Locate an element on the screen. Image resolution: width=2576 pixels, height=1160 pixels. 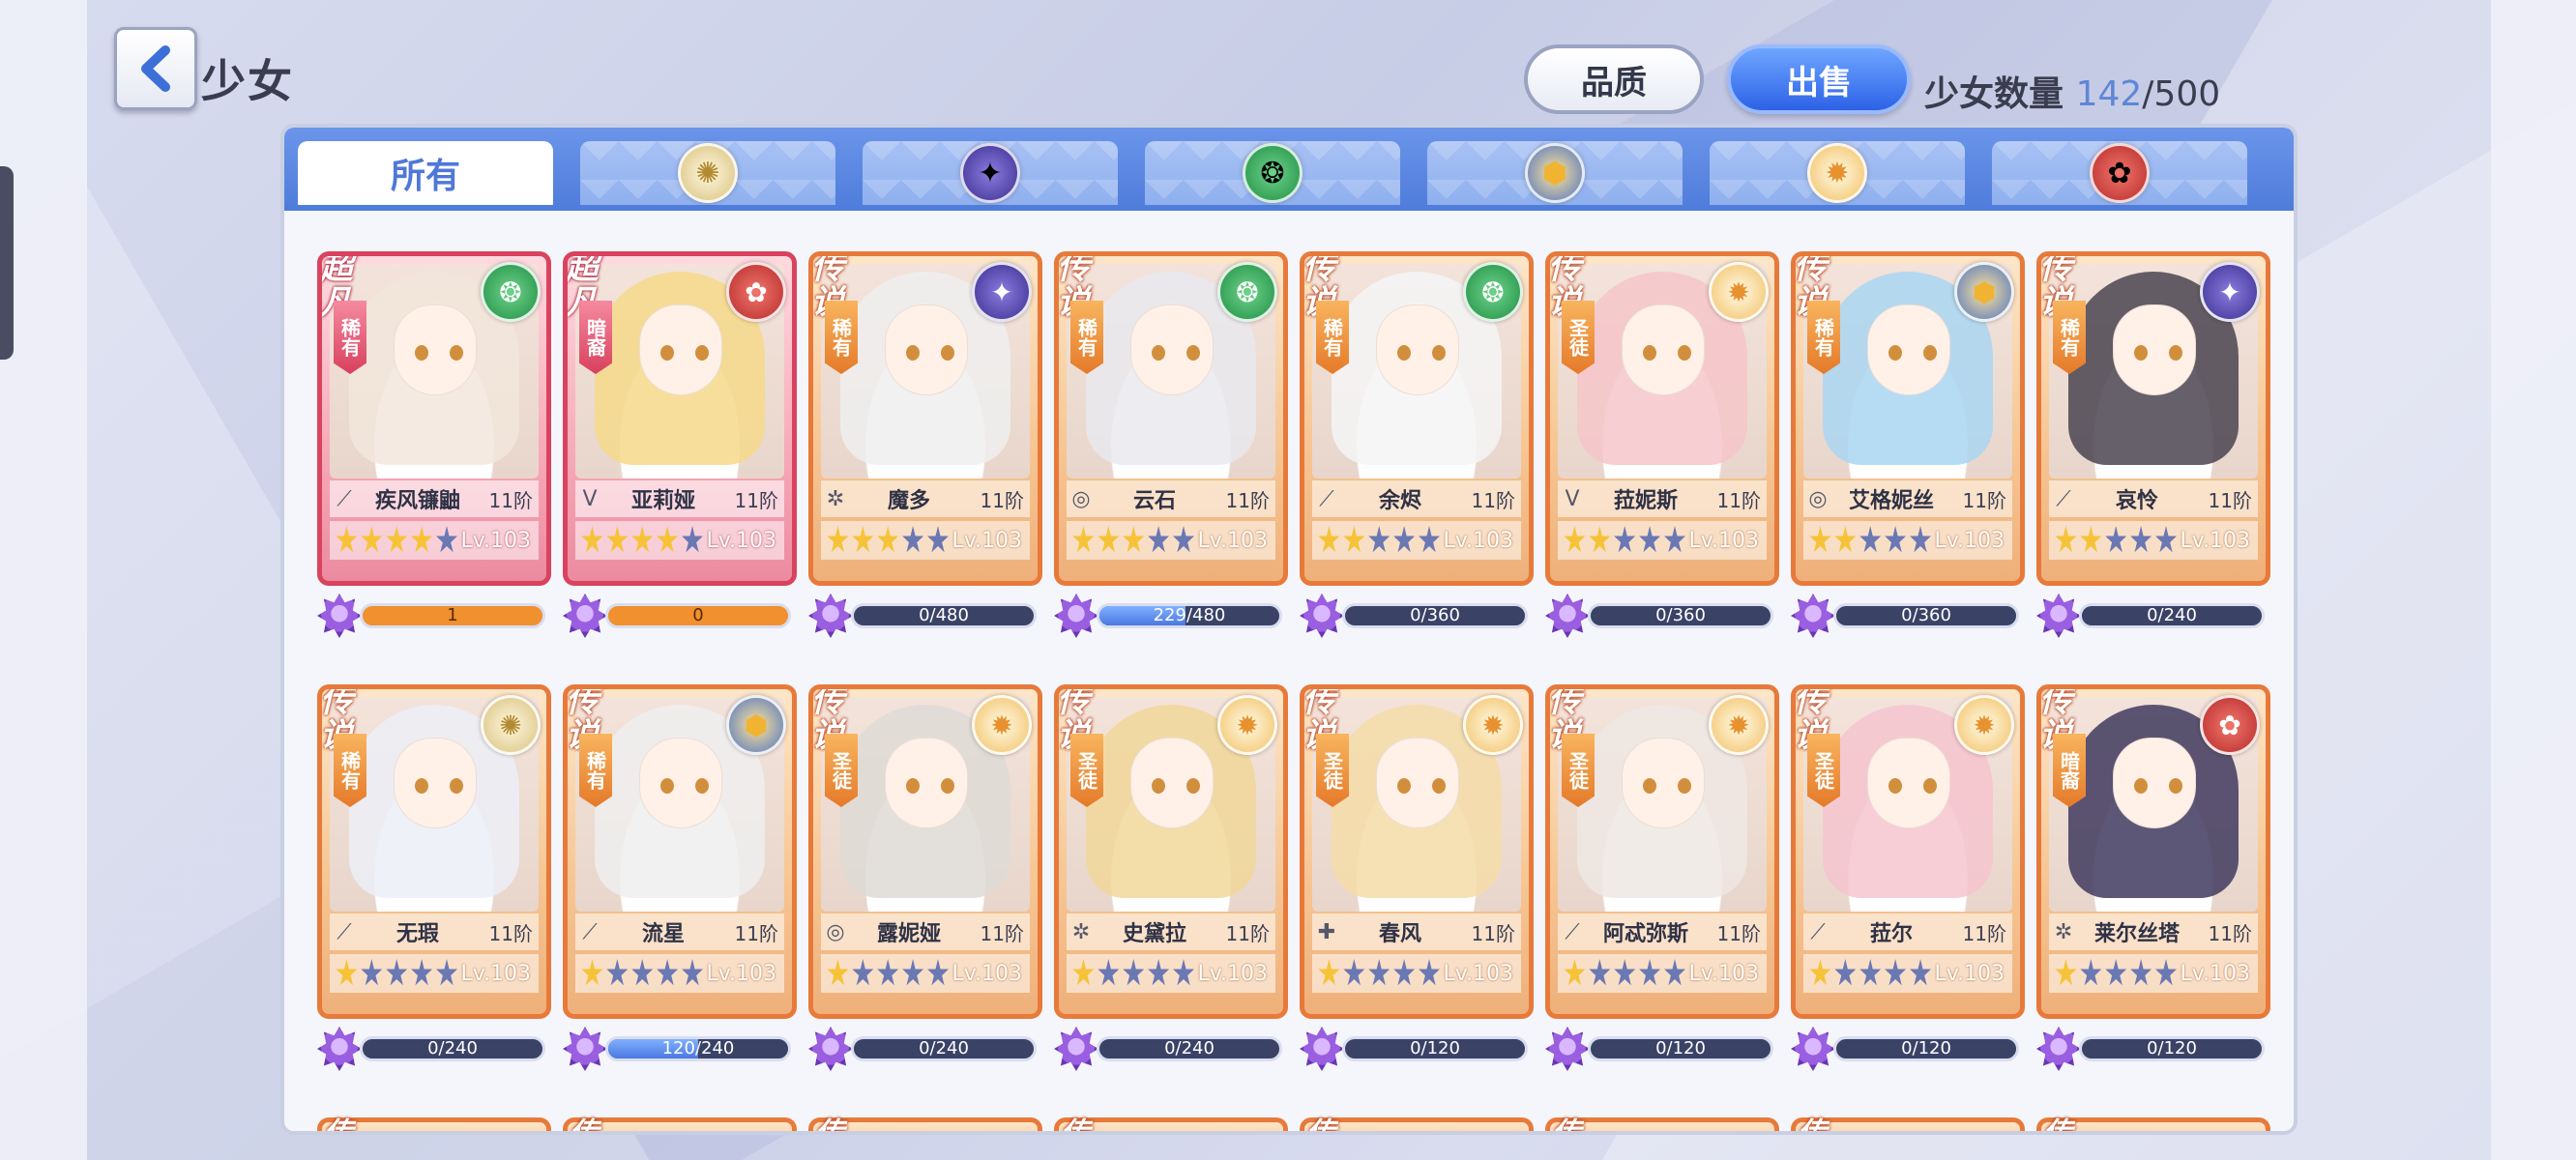
character-name: 艾格妮丝 is located at coordinates (1891, 501).